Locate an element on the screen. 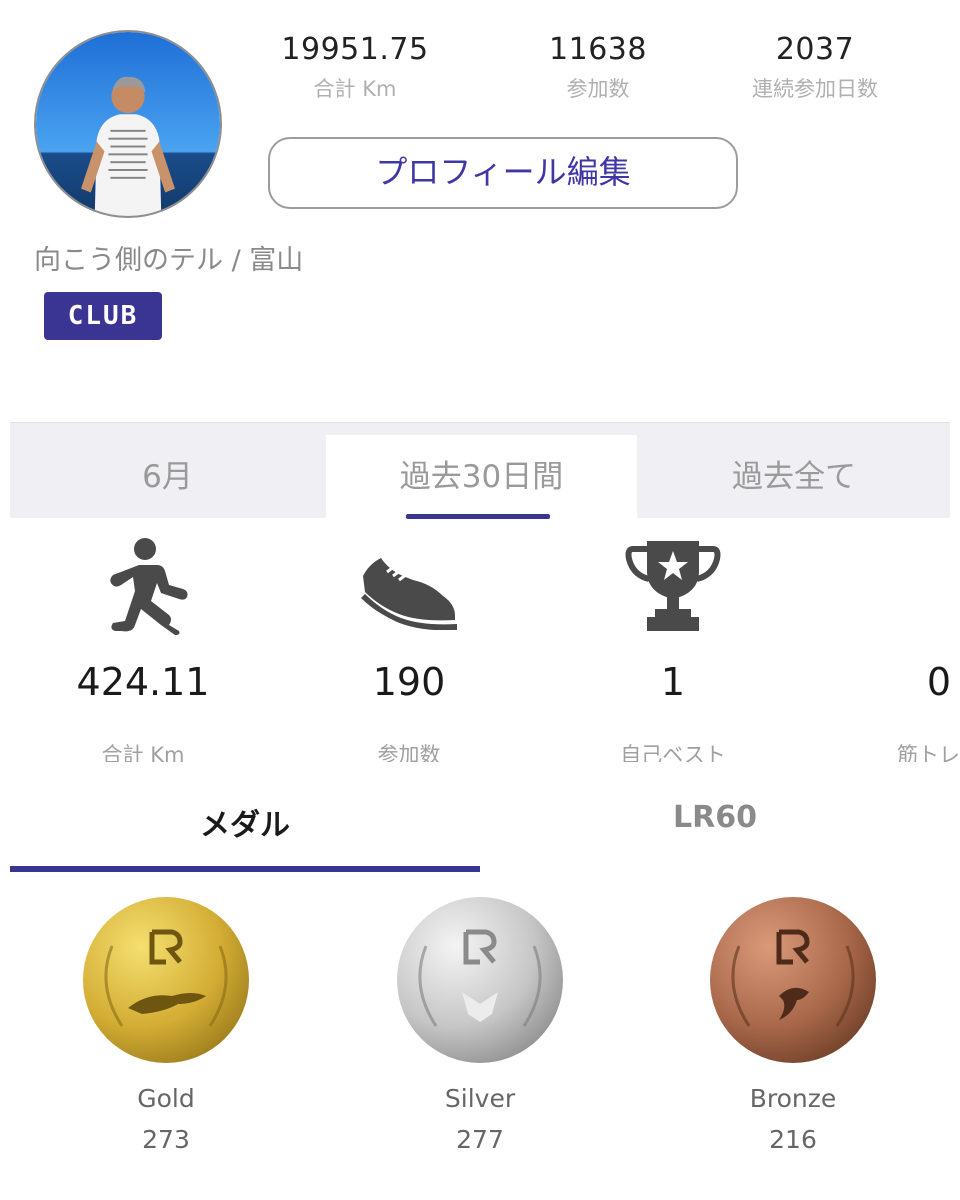 The width and height of the screenshot is (960, 1200). medal-silver: Silver 277 is located at coordinates (480, 1025).